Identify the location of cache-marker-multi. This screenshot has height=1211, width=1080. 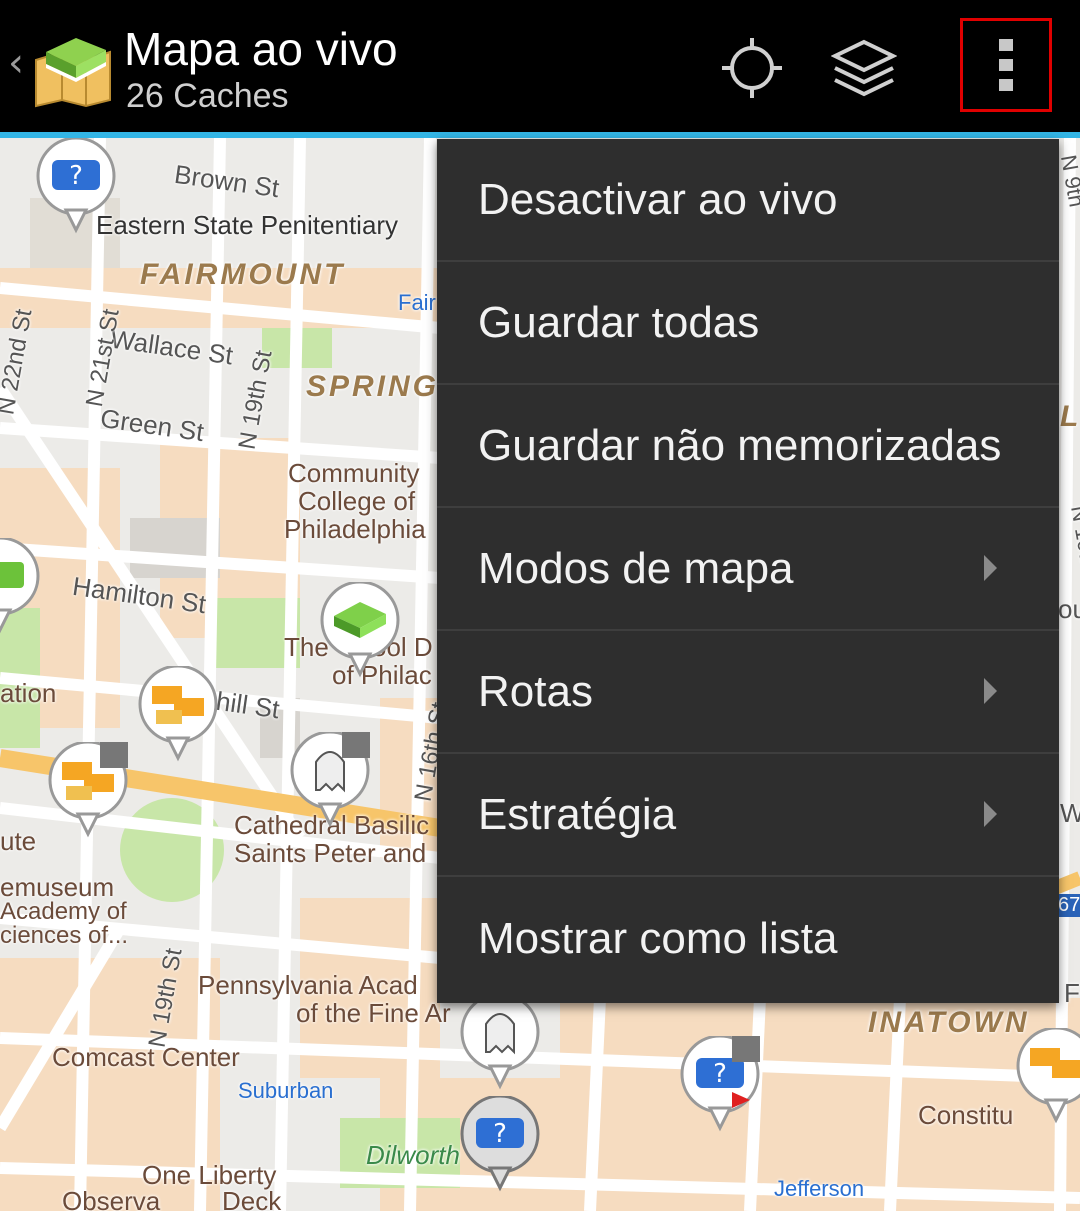
(178, 720).